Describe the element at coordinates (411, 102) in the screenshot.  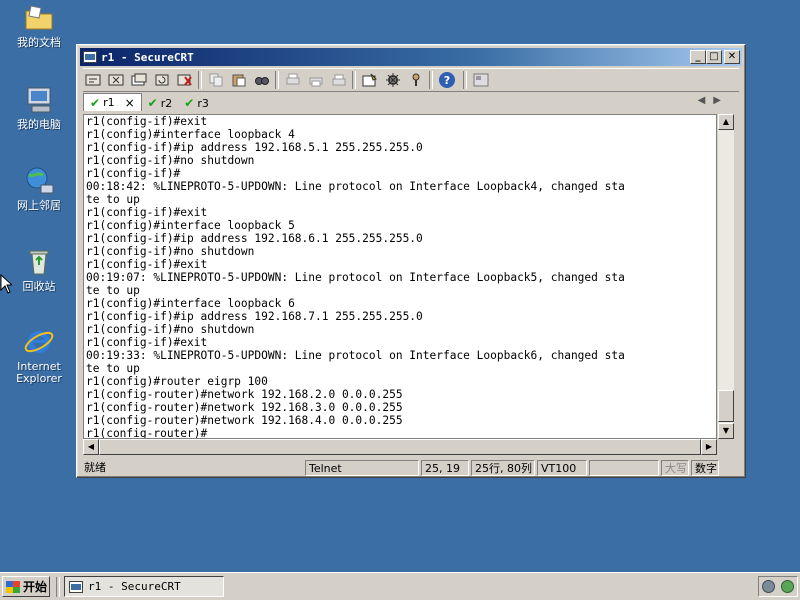
I see `session-tabs: ✔ r1 × ✔ r2 ✔ r3 ◀▶` at that location.